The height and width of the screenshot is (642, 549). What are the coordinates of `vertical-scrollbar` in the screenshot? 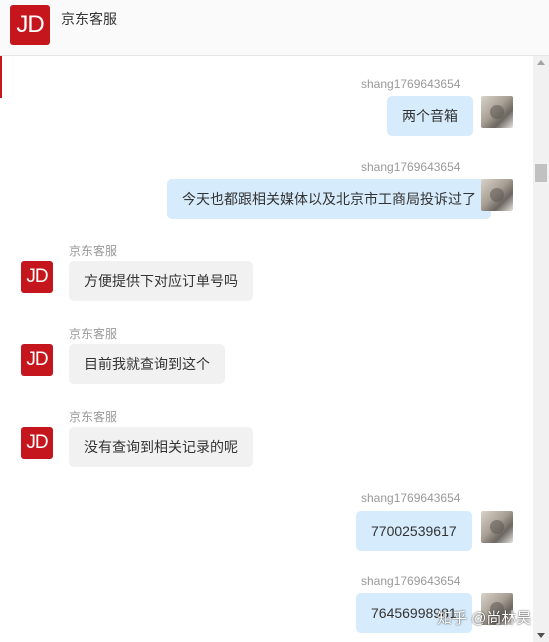 It's located at (541, 349).